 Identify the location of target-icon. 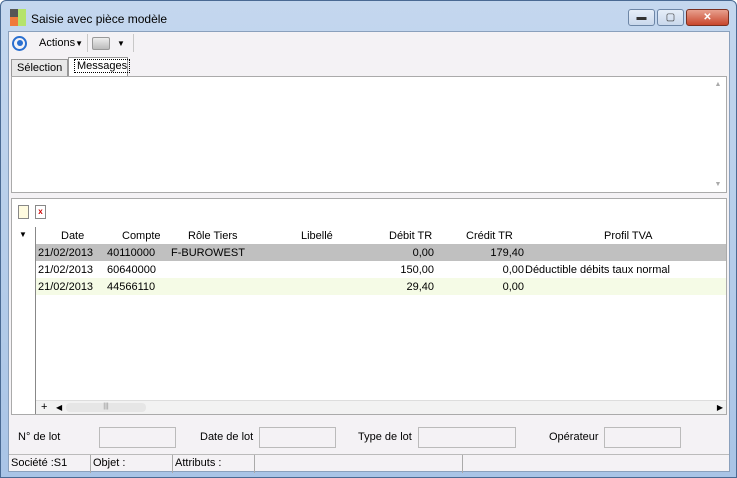
(19, 43).